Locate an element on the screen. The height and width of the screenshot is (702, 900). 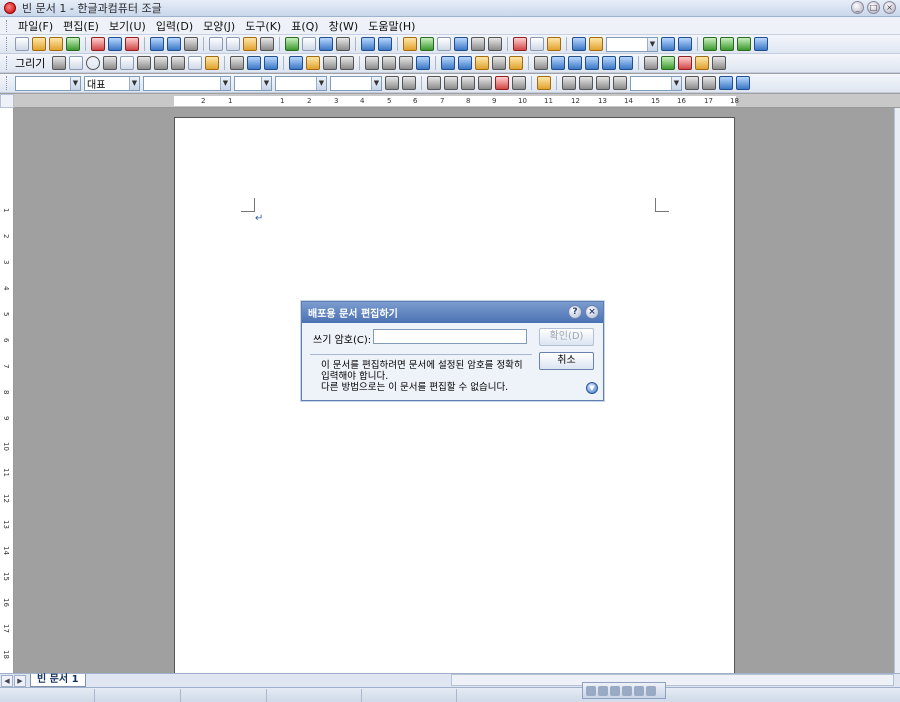
connector-icon is located at coordinates (178, 63).